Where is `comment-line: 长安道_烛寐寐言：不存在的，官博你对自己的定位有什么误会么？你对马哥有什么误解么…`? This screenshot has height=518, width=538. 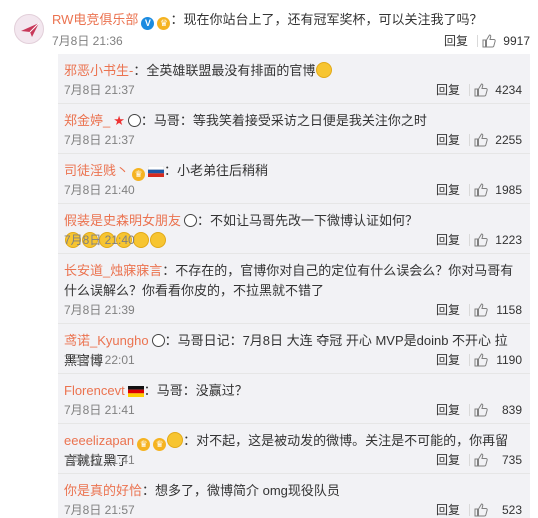
comment-line: 长安道_烛寐寐言：不存在的，官博你对自己的定位有什么误会么？你对马哥有什么误解么… is located at coordinates (289, 281).